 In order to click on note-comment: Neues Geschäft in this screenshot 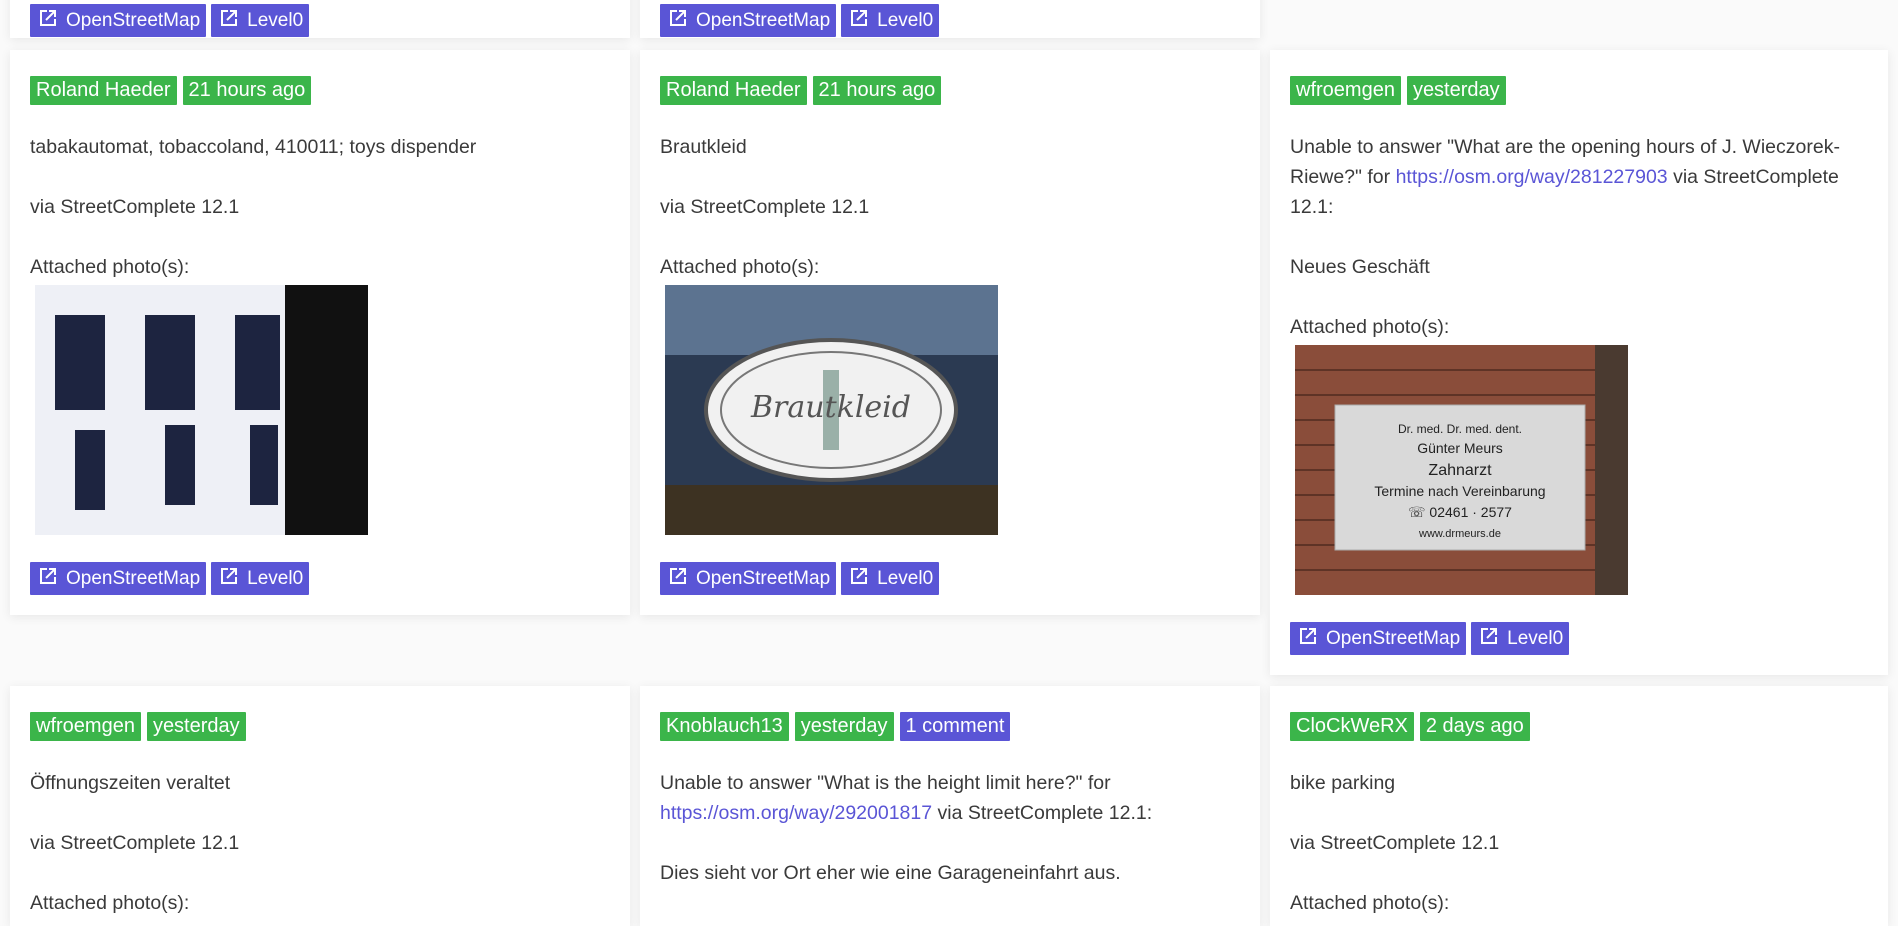, I will do `click(1360, 267)`.